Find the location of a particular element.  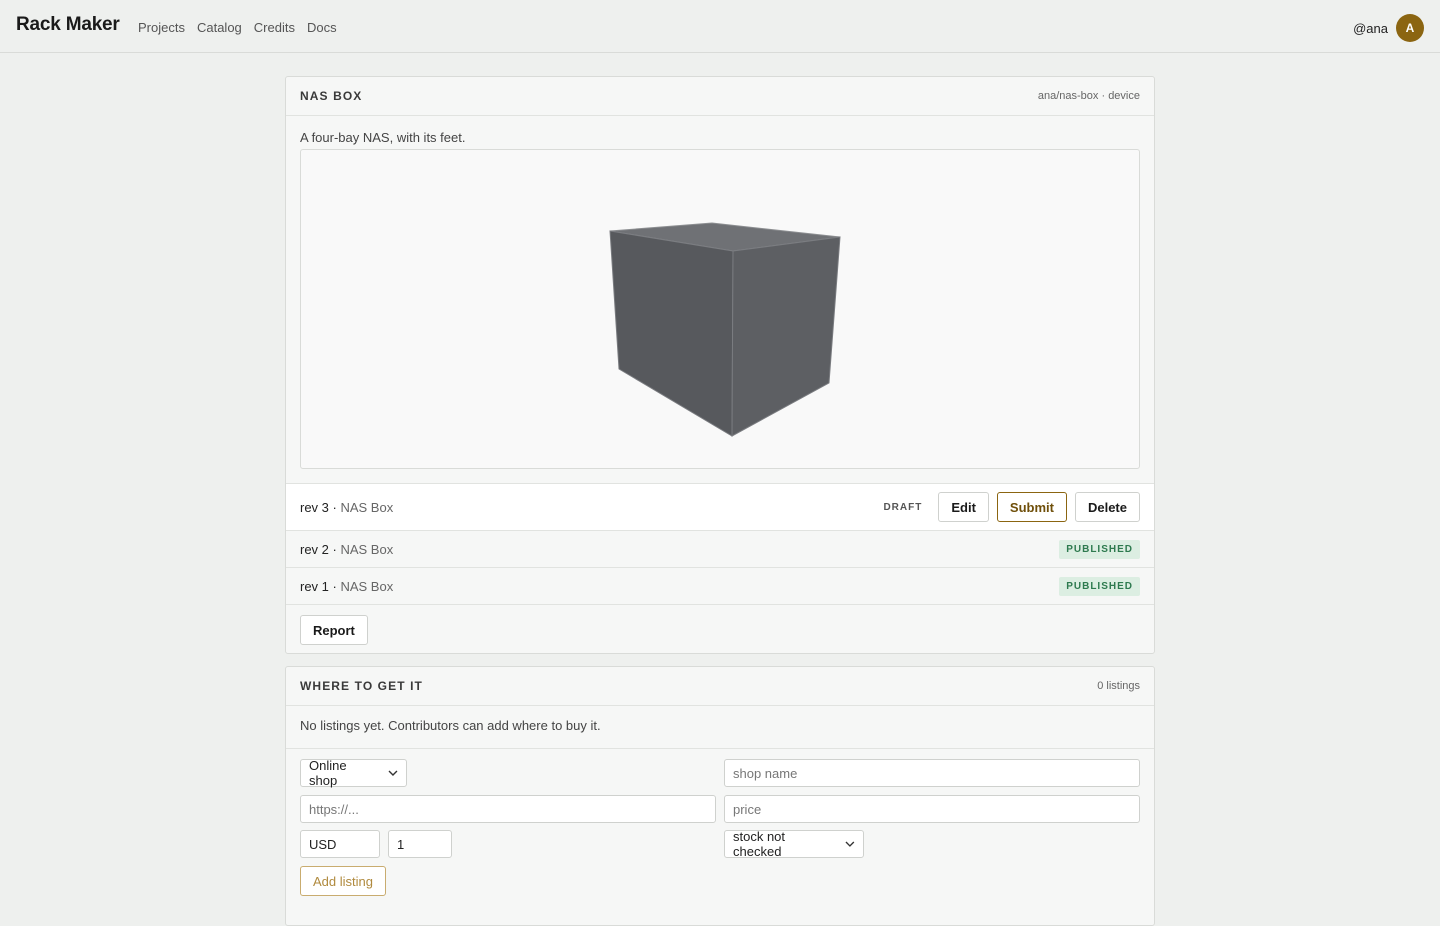

main-nav: Projects Catalog Credits Docs is located at coordinates (237, 27).